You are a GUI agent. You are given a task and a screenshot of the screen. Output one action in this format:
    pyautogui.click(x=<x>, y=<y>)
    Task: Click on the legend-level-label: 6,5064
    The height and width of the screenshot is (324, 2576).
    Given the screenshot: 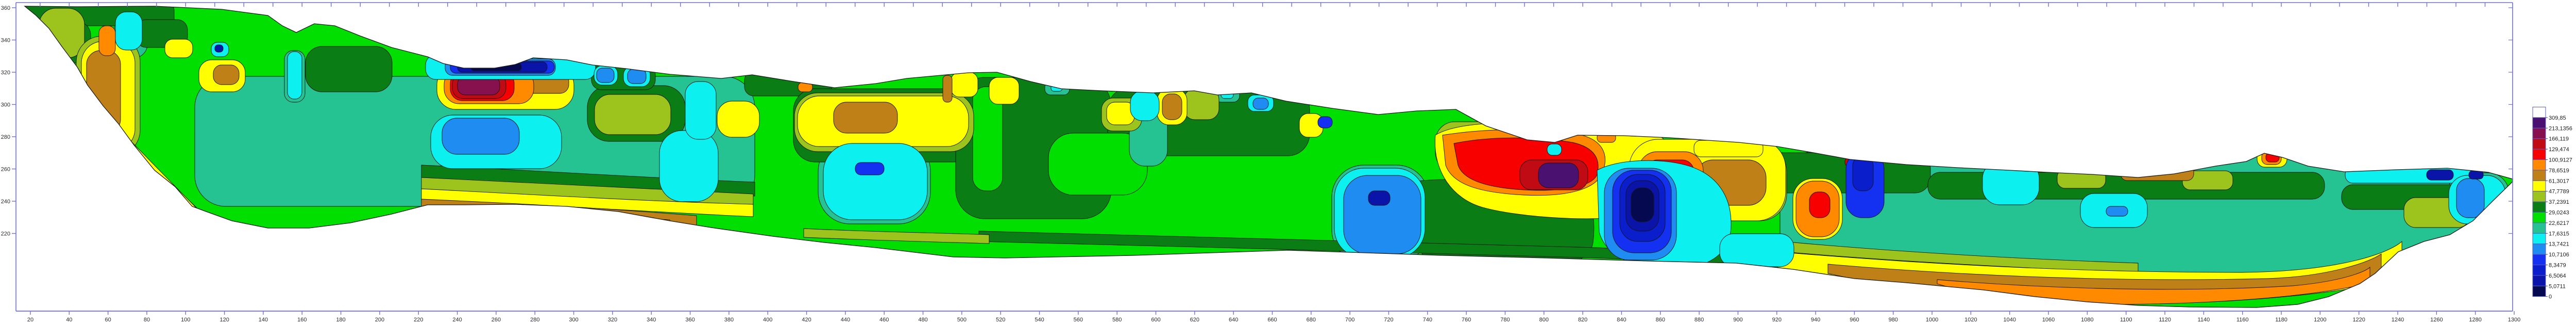 What is the action you would take?
    pyautogui.click(x=2557, y=276)
    